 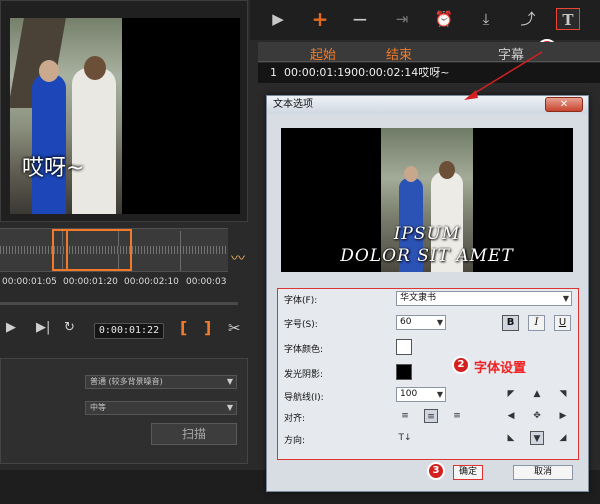 What do you see at coordinates (151, 282) in the screenshot?
I see `timeline-timecode: 00:00:02:10` at bounding box center [151, 282].